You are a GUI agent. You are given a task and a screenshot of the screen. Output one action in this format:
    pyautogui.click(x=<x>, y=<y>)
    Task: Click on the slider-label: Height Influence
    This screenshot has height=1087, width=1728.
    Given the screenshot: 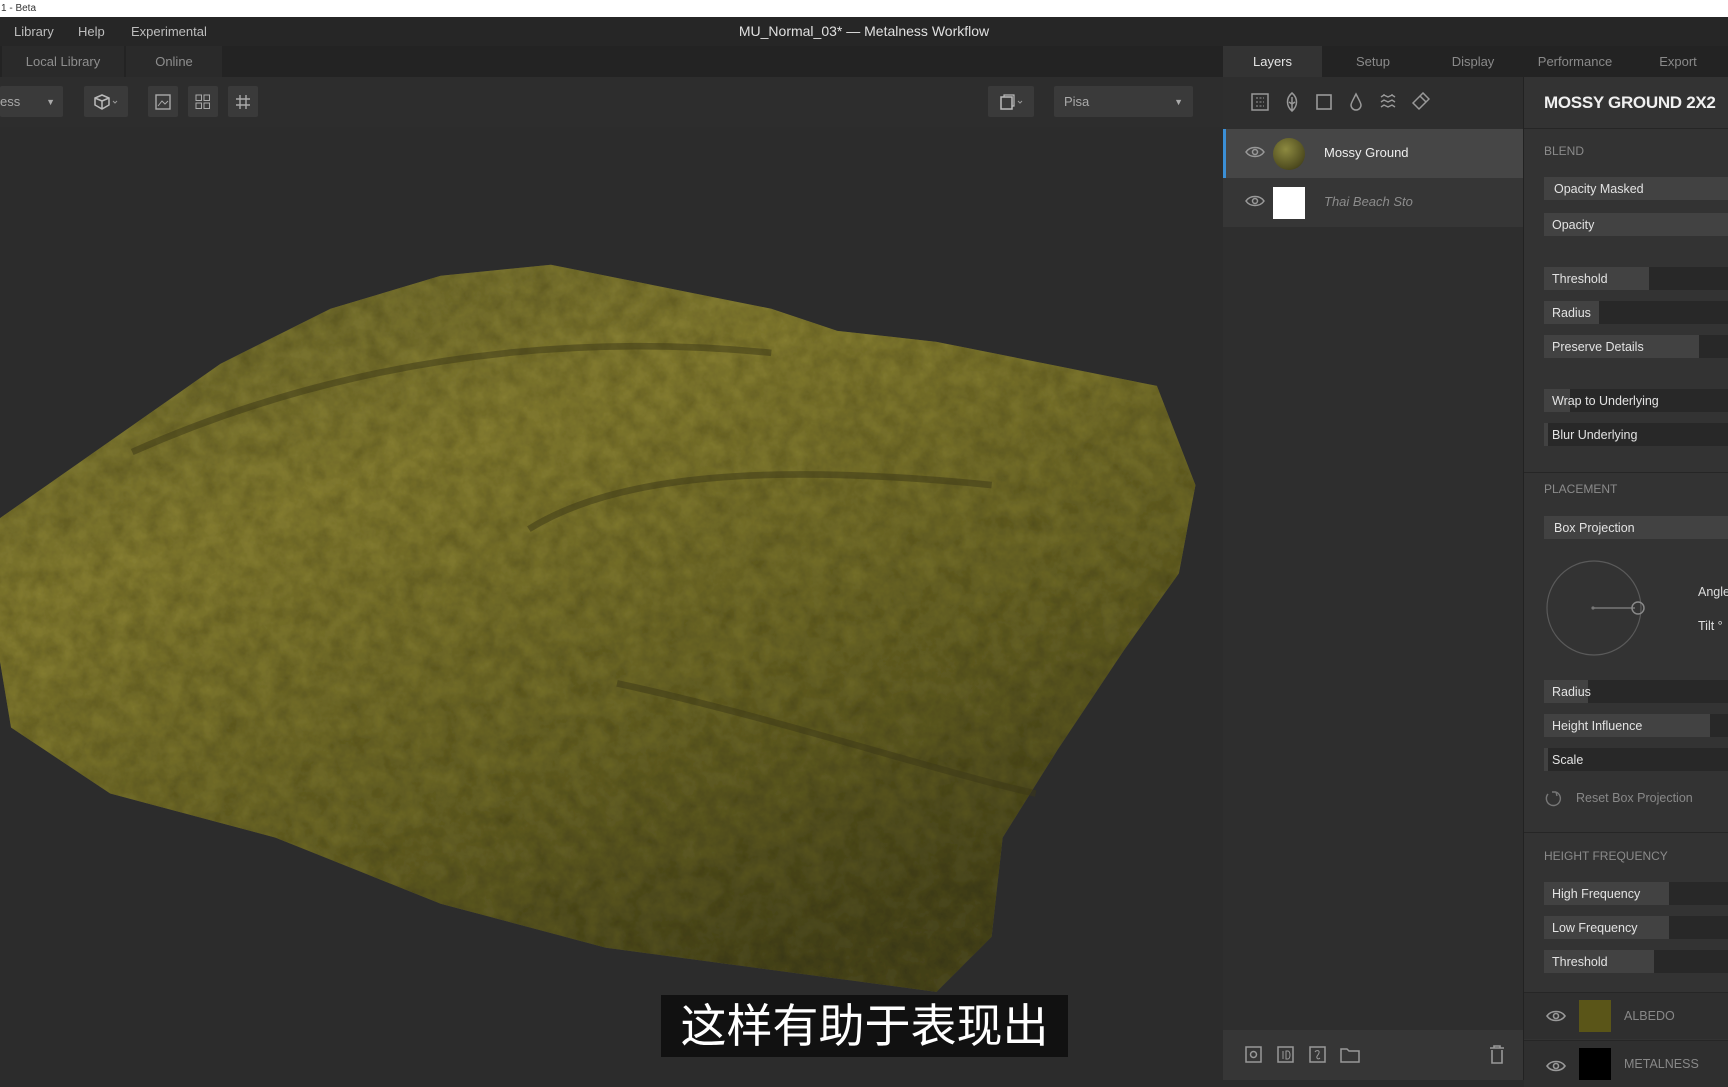 What is the action you would take?
    pyautogui.click(x=1597, y=726)
    